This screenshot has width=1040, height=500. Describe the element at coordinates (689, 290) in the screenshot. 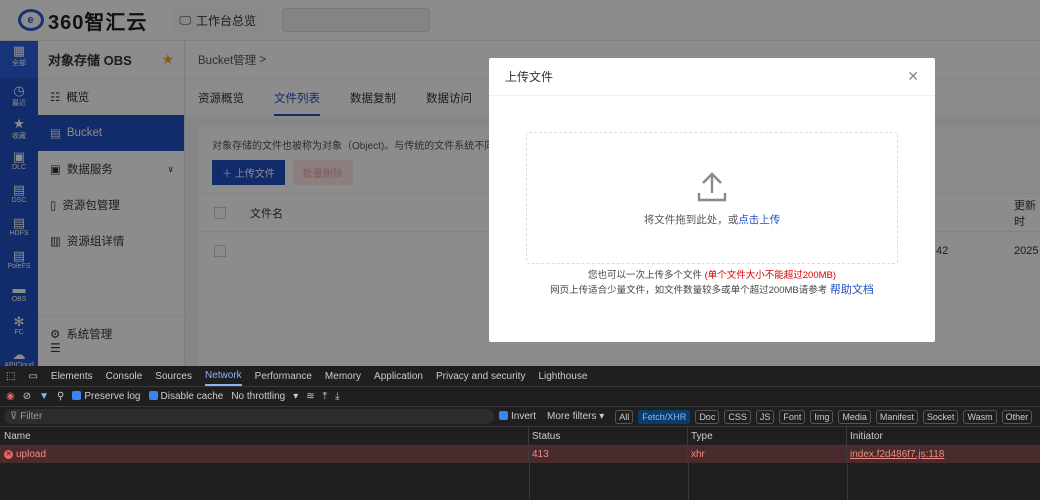

I see `note-large-files: 网页上传适合少量文件，如文件数量较多或单个超过200MB请参考` at that location.